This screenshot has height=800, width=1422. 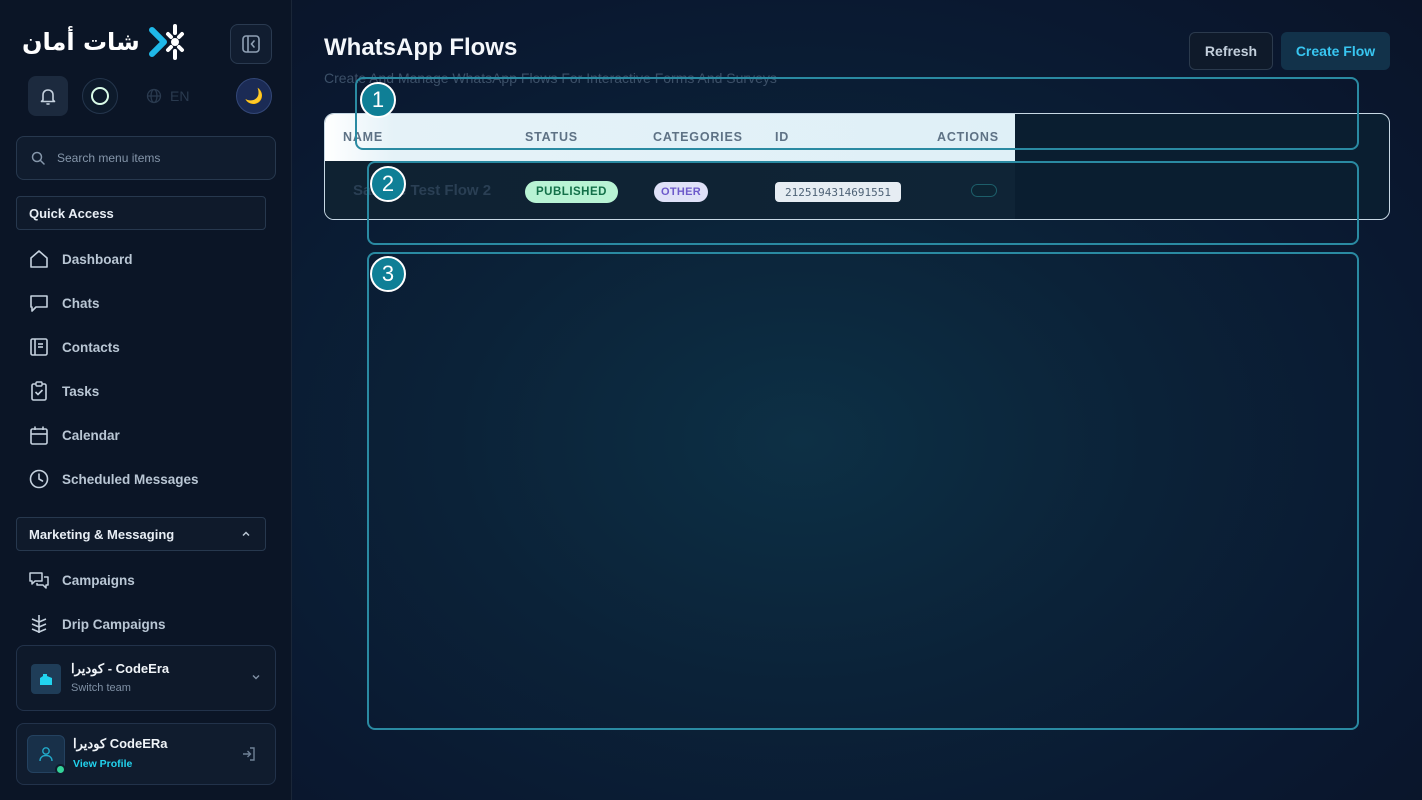 I want to click on section-label: Quick Access, so click(x=71, y=213).